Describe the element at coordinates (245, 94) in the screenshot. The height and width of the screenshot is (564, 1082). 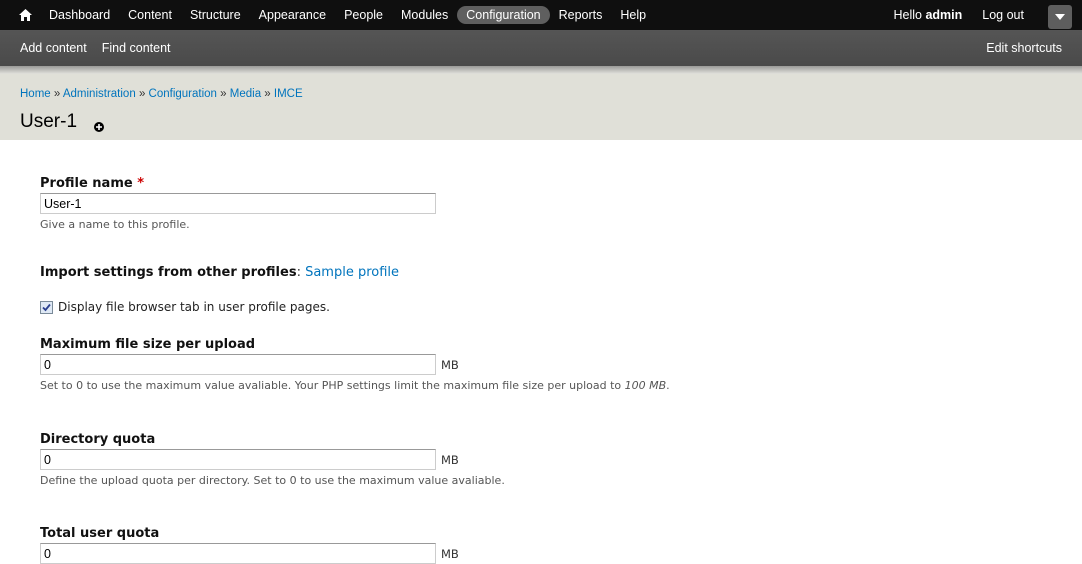
I see `breadcrumb-media: Media` at that location.